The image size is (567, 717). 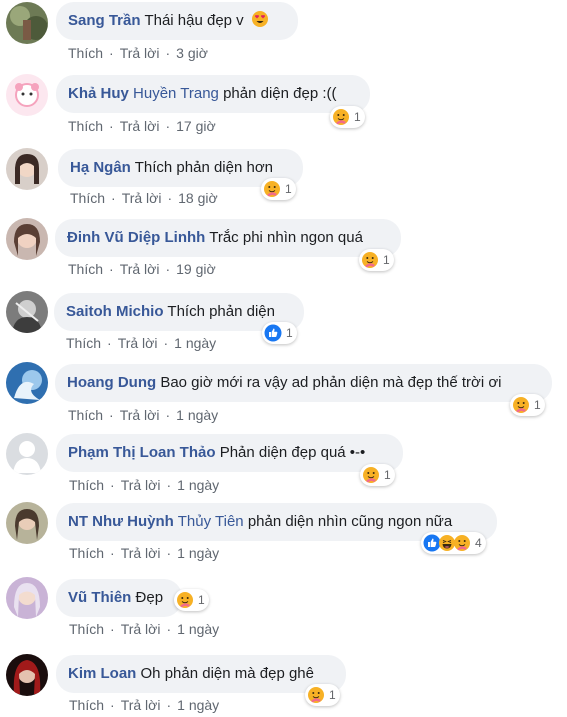 I want to click on comment-time: 19 giờ, so click(x=196, y=269).